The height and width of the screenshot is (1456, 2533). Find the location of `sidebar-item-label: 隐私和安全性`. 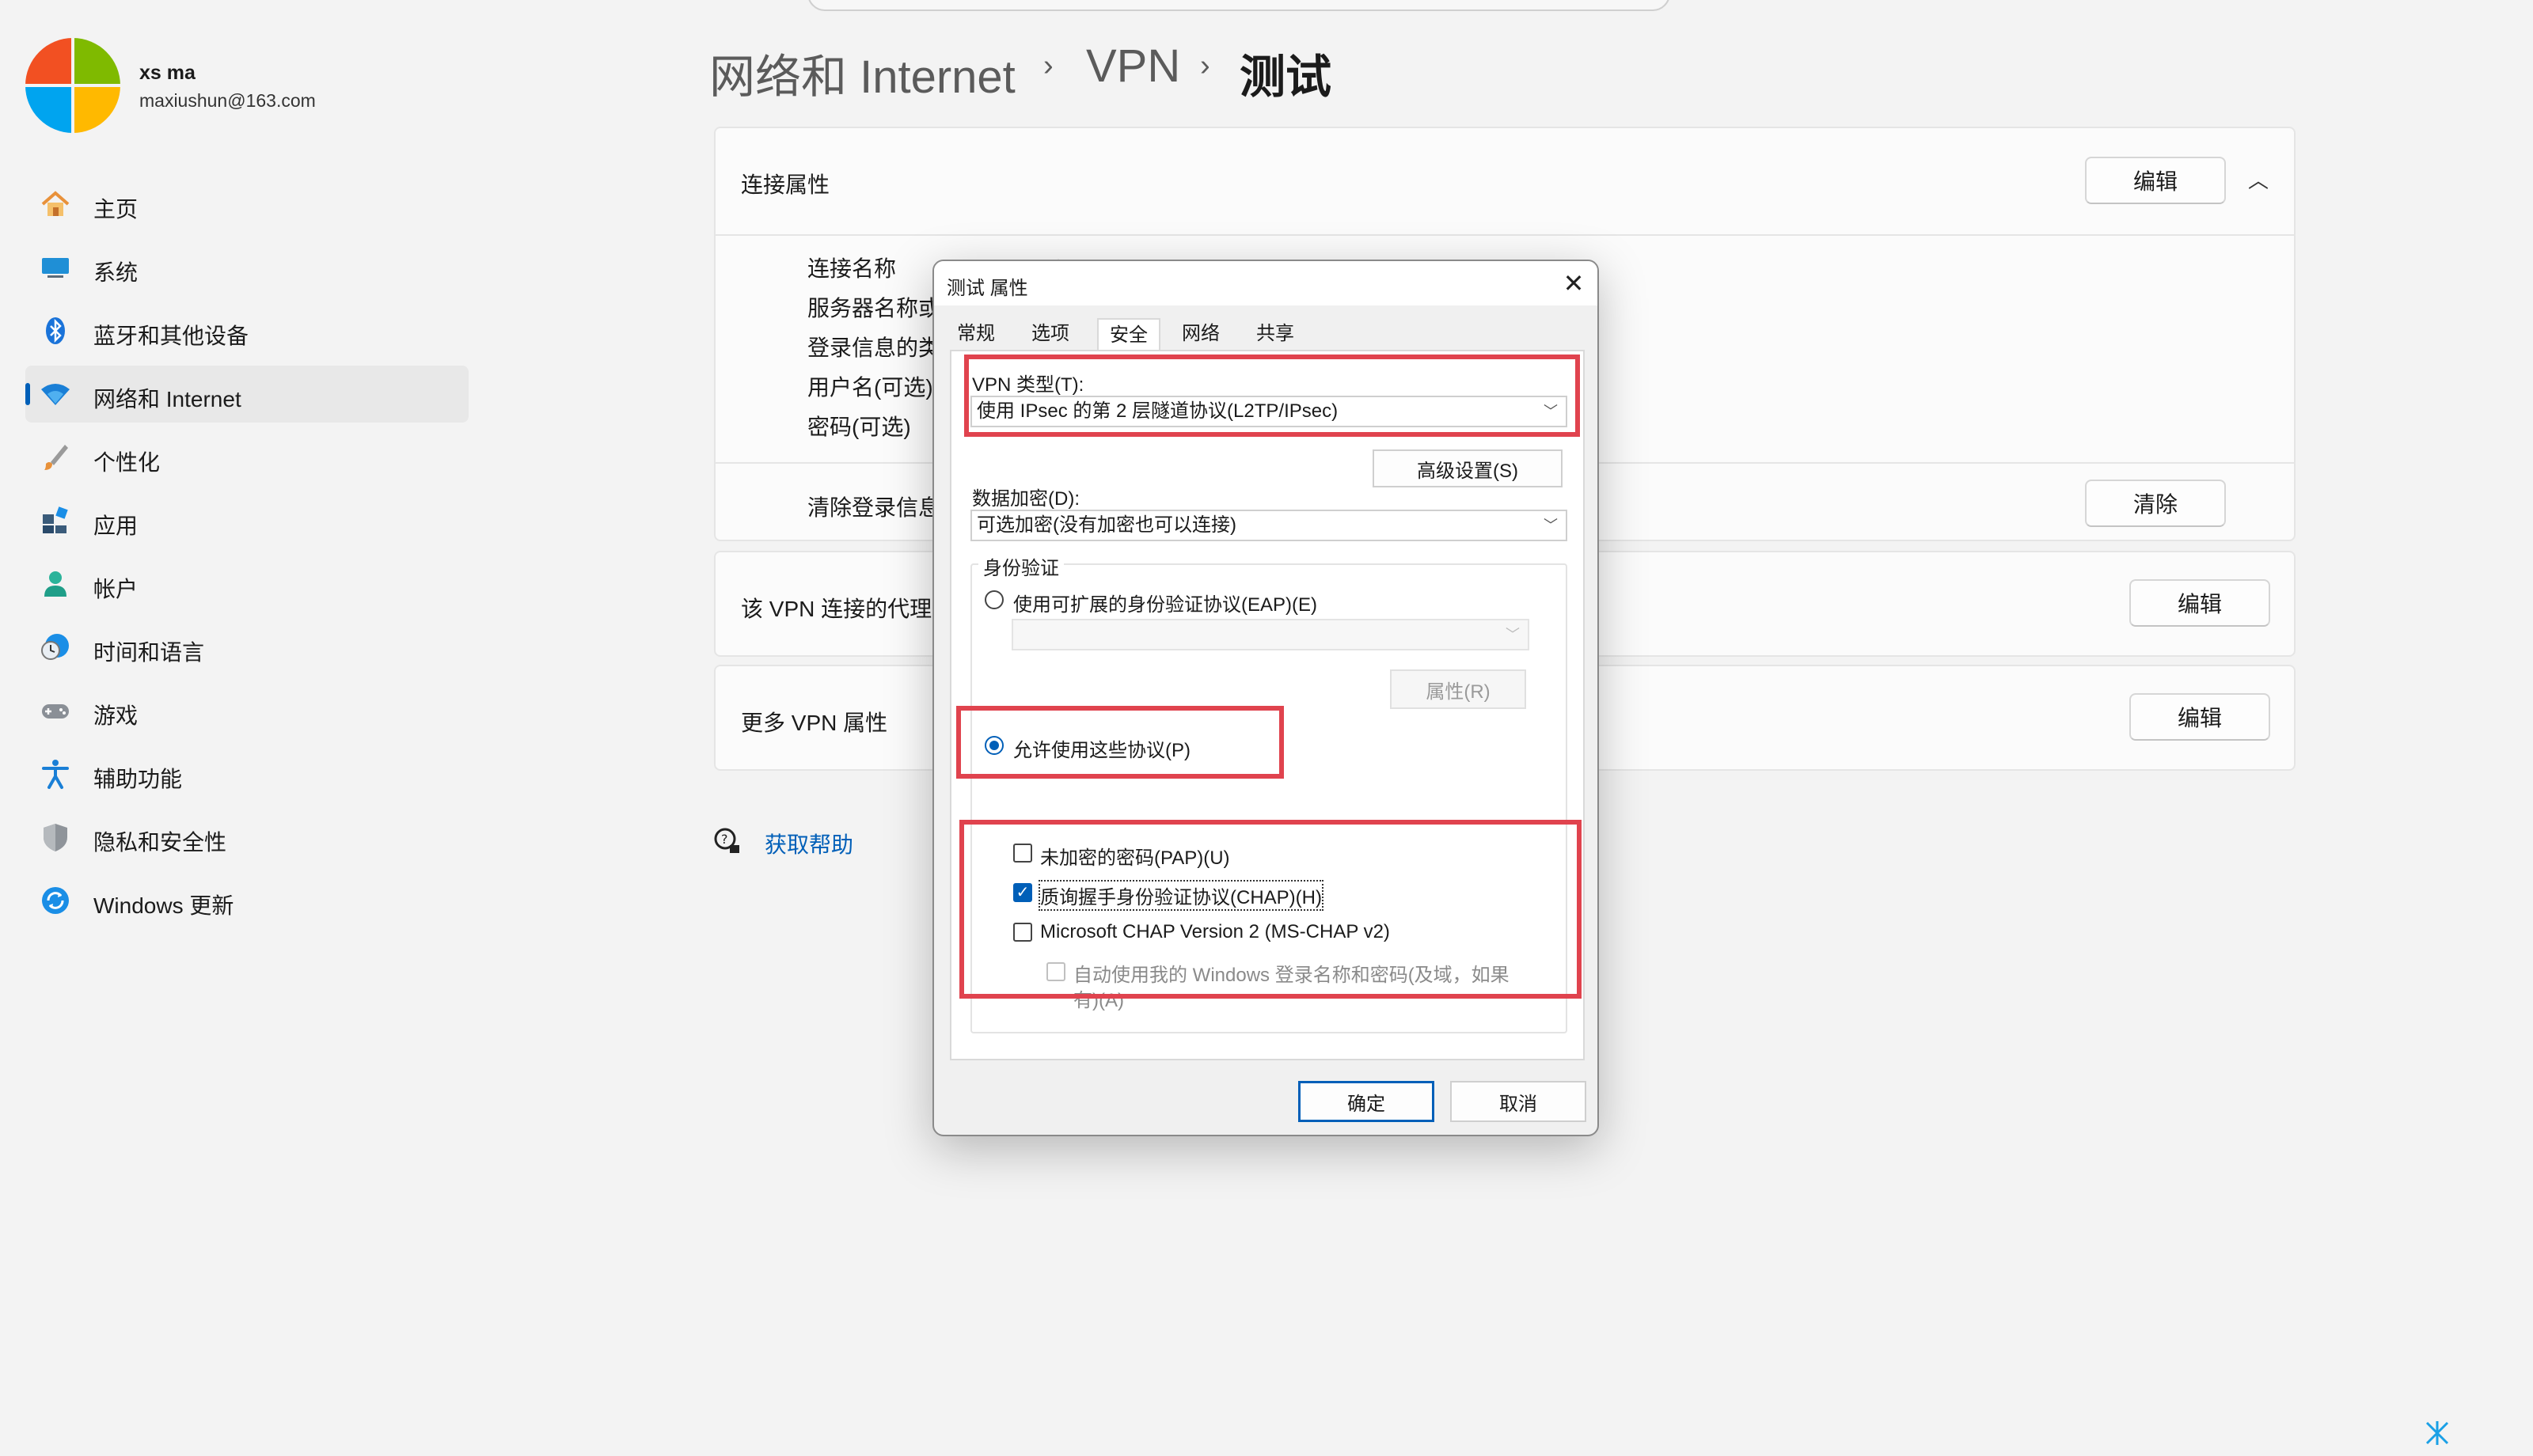

sidebar-item-label: 隐私和安全性 is located at coordinates (160, 842).